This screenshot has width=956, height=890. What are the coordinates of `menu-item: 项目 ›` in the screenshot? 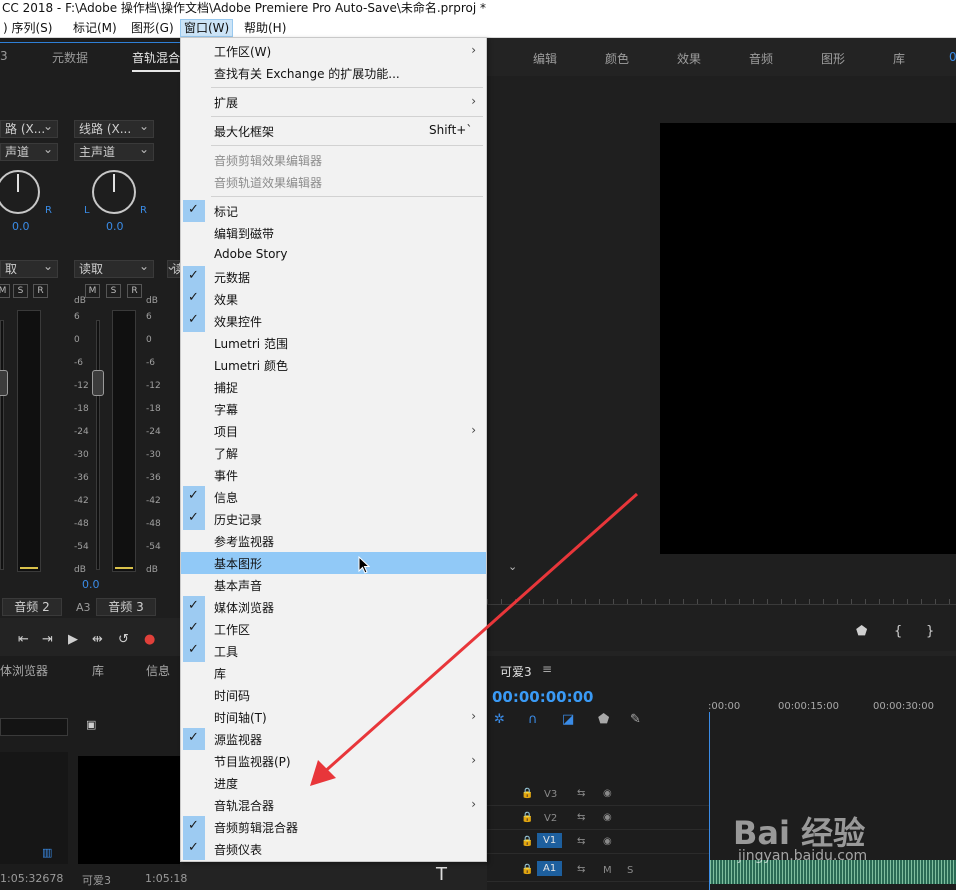 It's located at (333, 431).